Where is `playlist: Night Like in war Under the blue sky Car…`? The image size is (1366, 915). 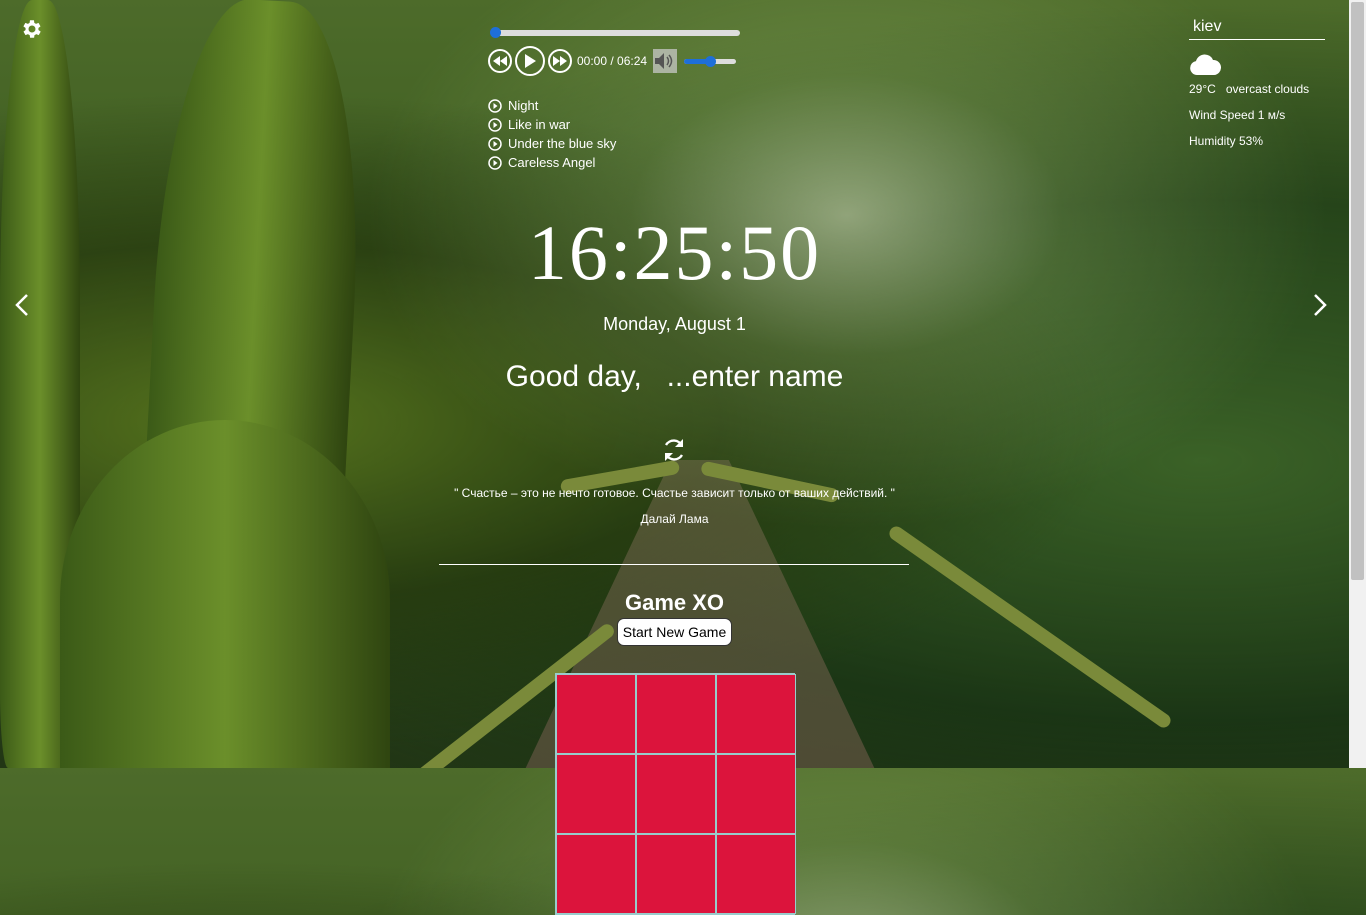 playlist: Night Like in war Under the blue sky Car… is located at coordinates (552, 134).